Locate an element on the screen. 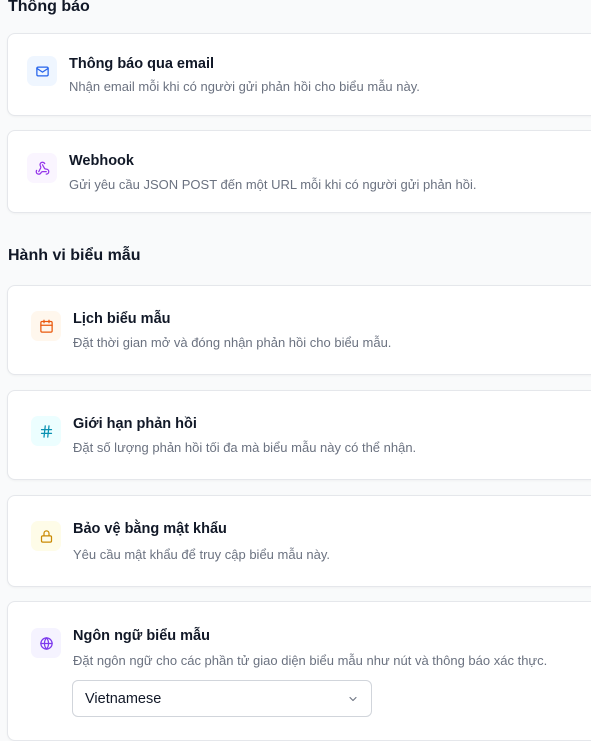 The width and height of the screenshot is (591, 741). webhook-icon is located at coordinates (42, 168).